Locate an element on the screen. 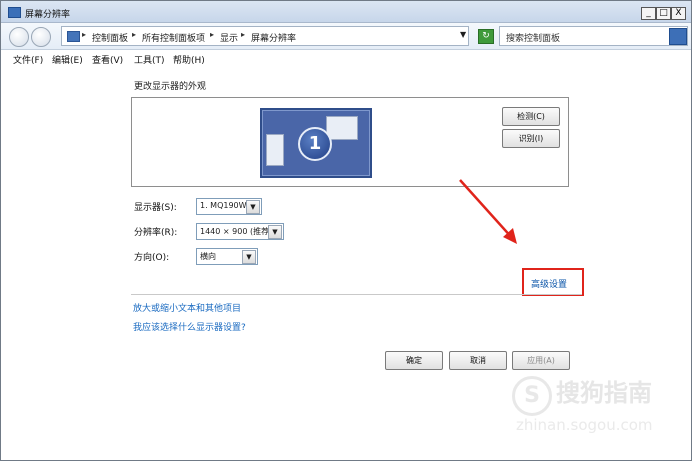 The image size is (692, 461). apply-button: 应用(A) is located at coordinates (541, 360).